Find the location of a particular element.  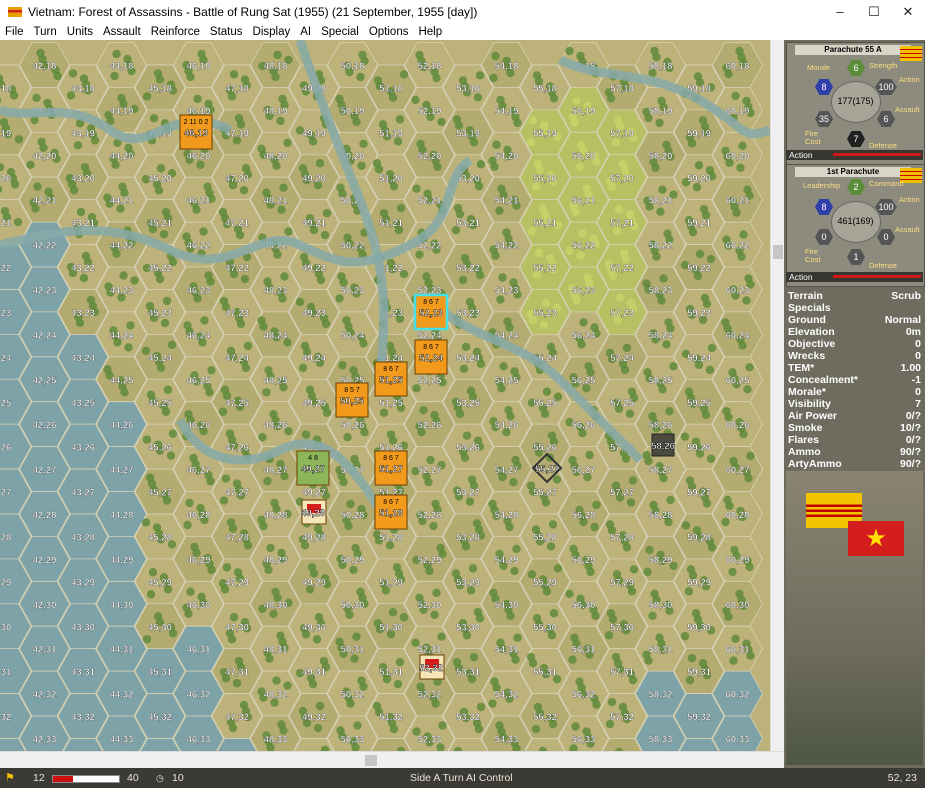

terrain-info-row: TEM* 1.00 is located at coordinates (854, 368).